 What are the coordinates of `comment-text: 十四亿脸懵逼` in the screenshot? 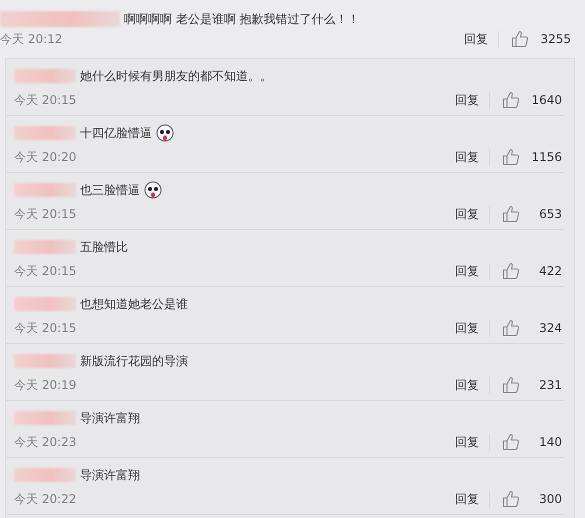 It's located at (116, 133).